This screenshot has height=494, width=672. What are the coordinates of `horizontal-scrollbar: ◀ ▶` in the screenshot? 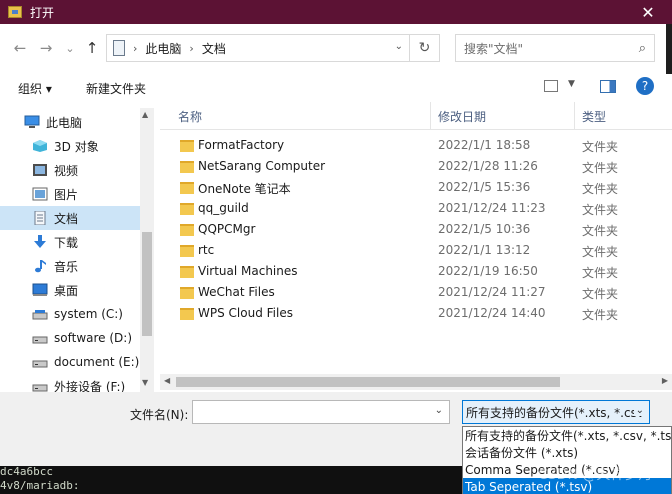 It's located at (416, 382).